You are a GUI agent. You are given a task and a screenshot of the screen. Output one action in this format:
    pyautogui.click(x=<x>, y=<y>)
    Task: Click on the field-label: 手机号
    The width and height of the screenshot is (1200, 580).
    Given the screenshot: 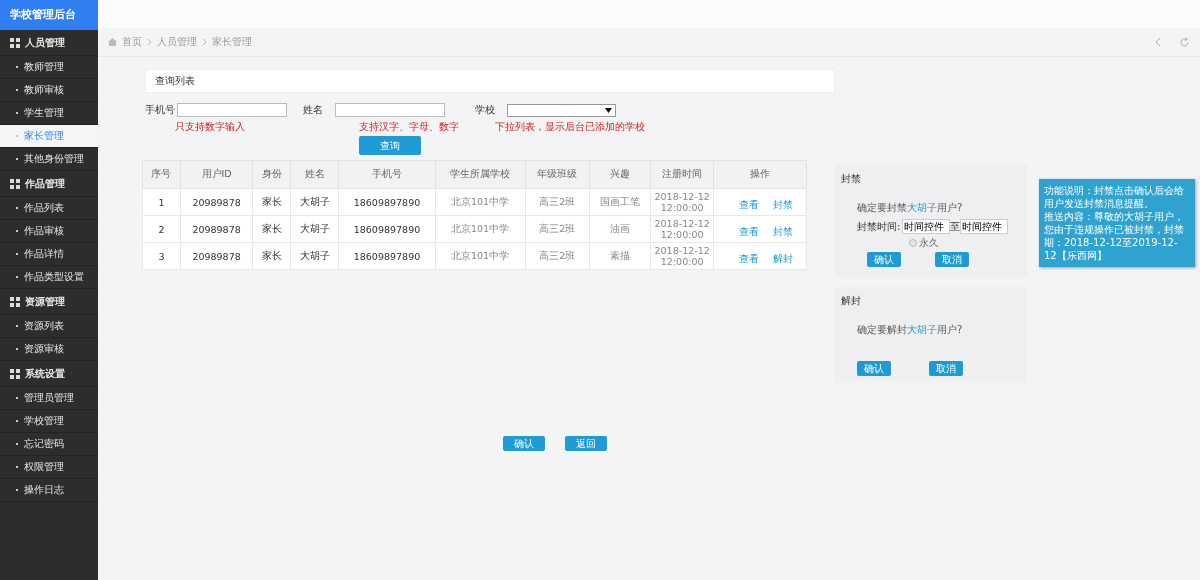 What is the action you would take?
    pyautogui.click(x=160, y=110)
    